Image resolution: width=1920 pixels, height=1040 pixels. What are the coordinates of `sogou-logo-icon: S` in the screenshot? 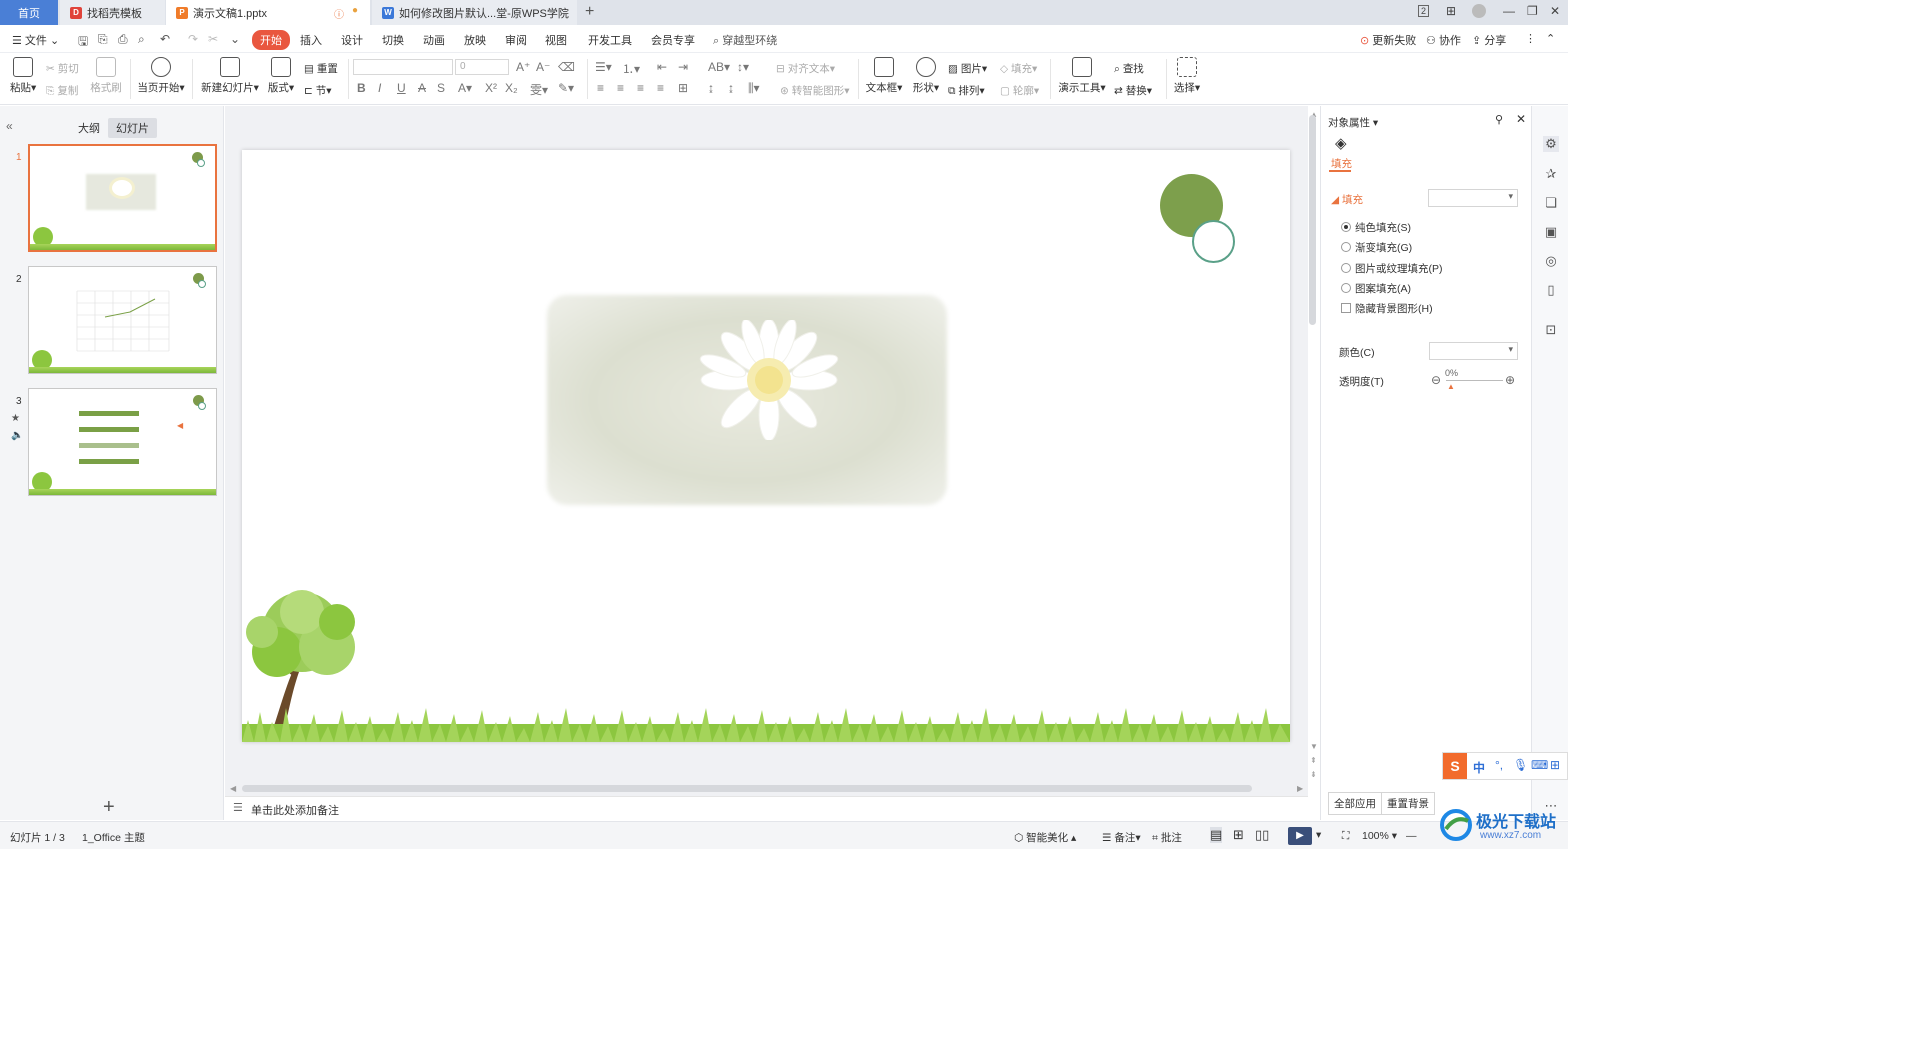 It's located at (1455, 766).